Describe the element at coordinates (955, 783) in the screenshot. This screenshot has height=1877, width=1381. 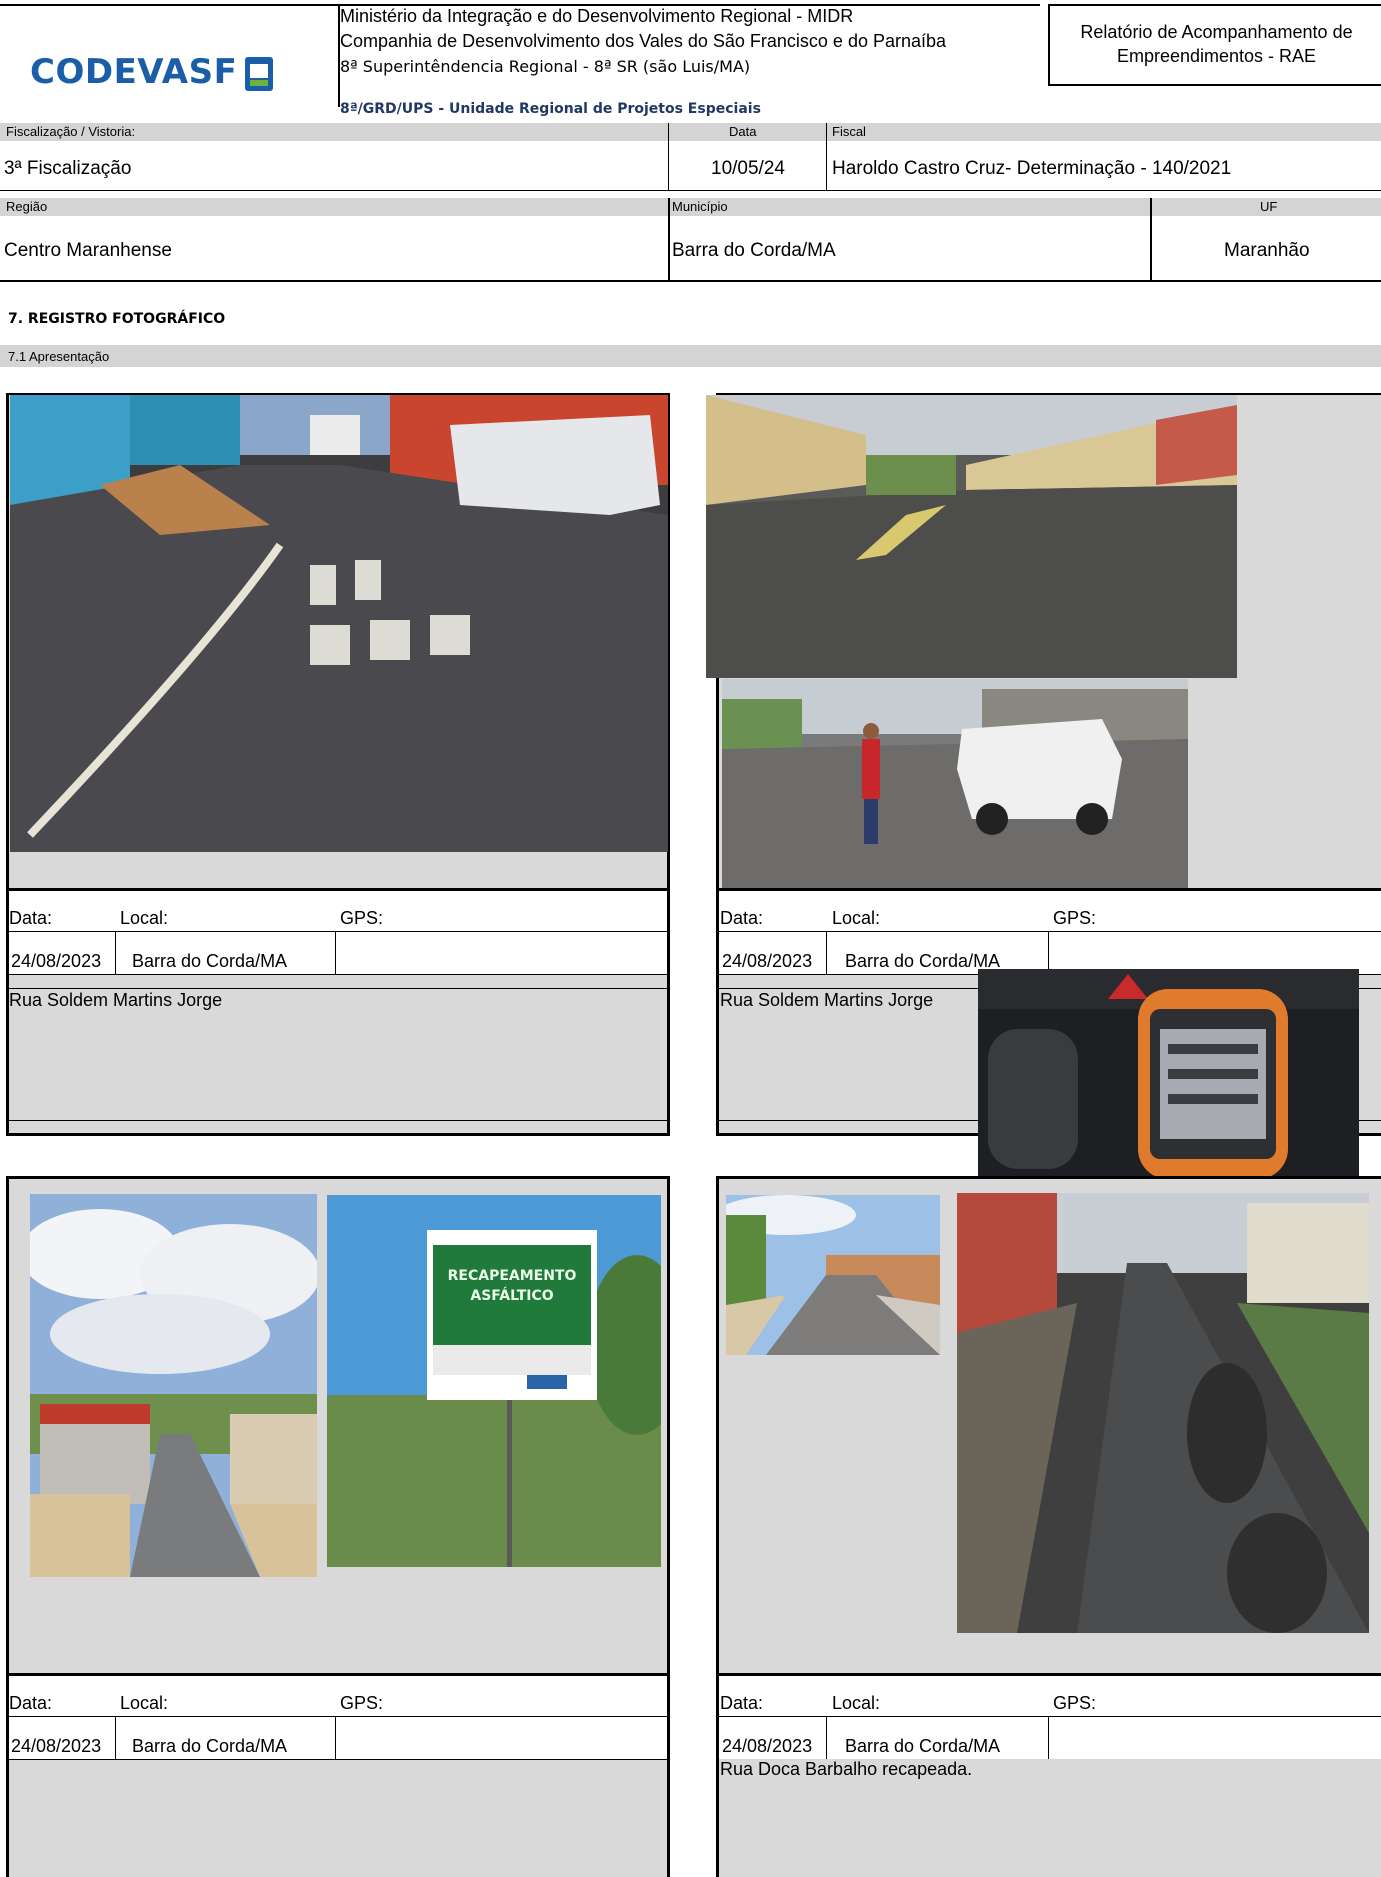
I see `photo-inspector-street` at that location.